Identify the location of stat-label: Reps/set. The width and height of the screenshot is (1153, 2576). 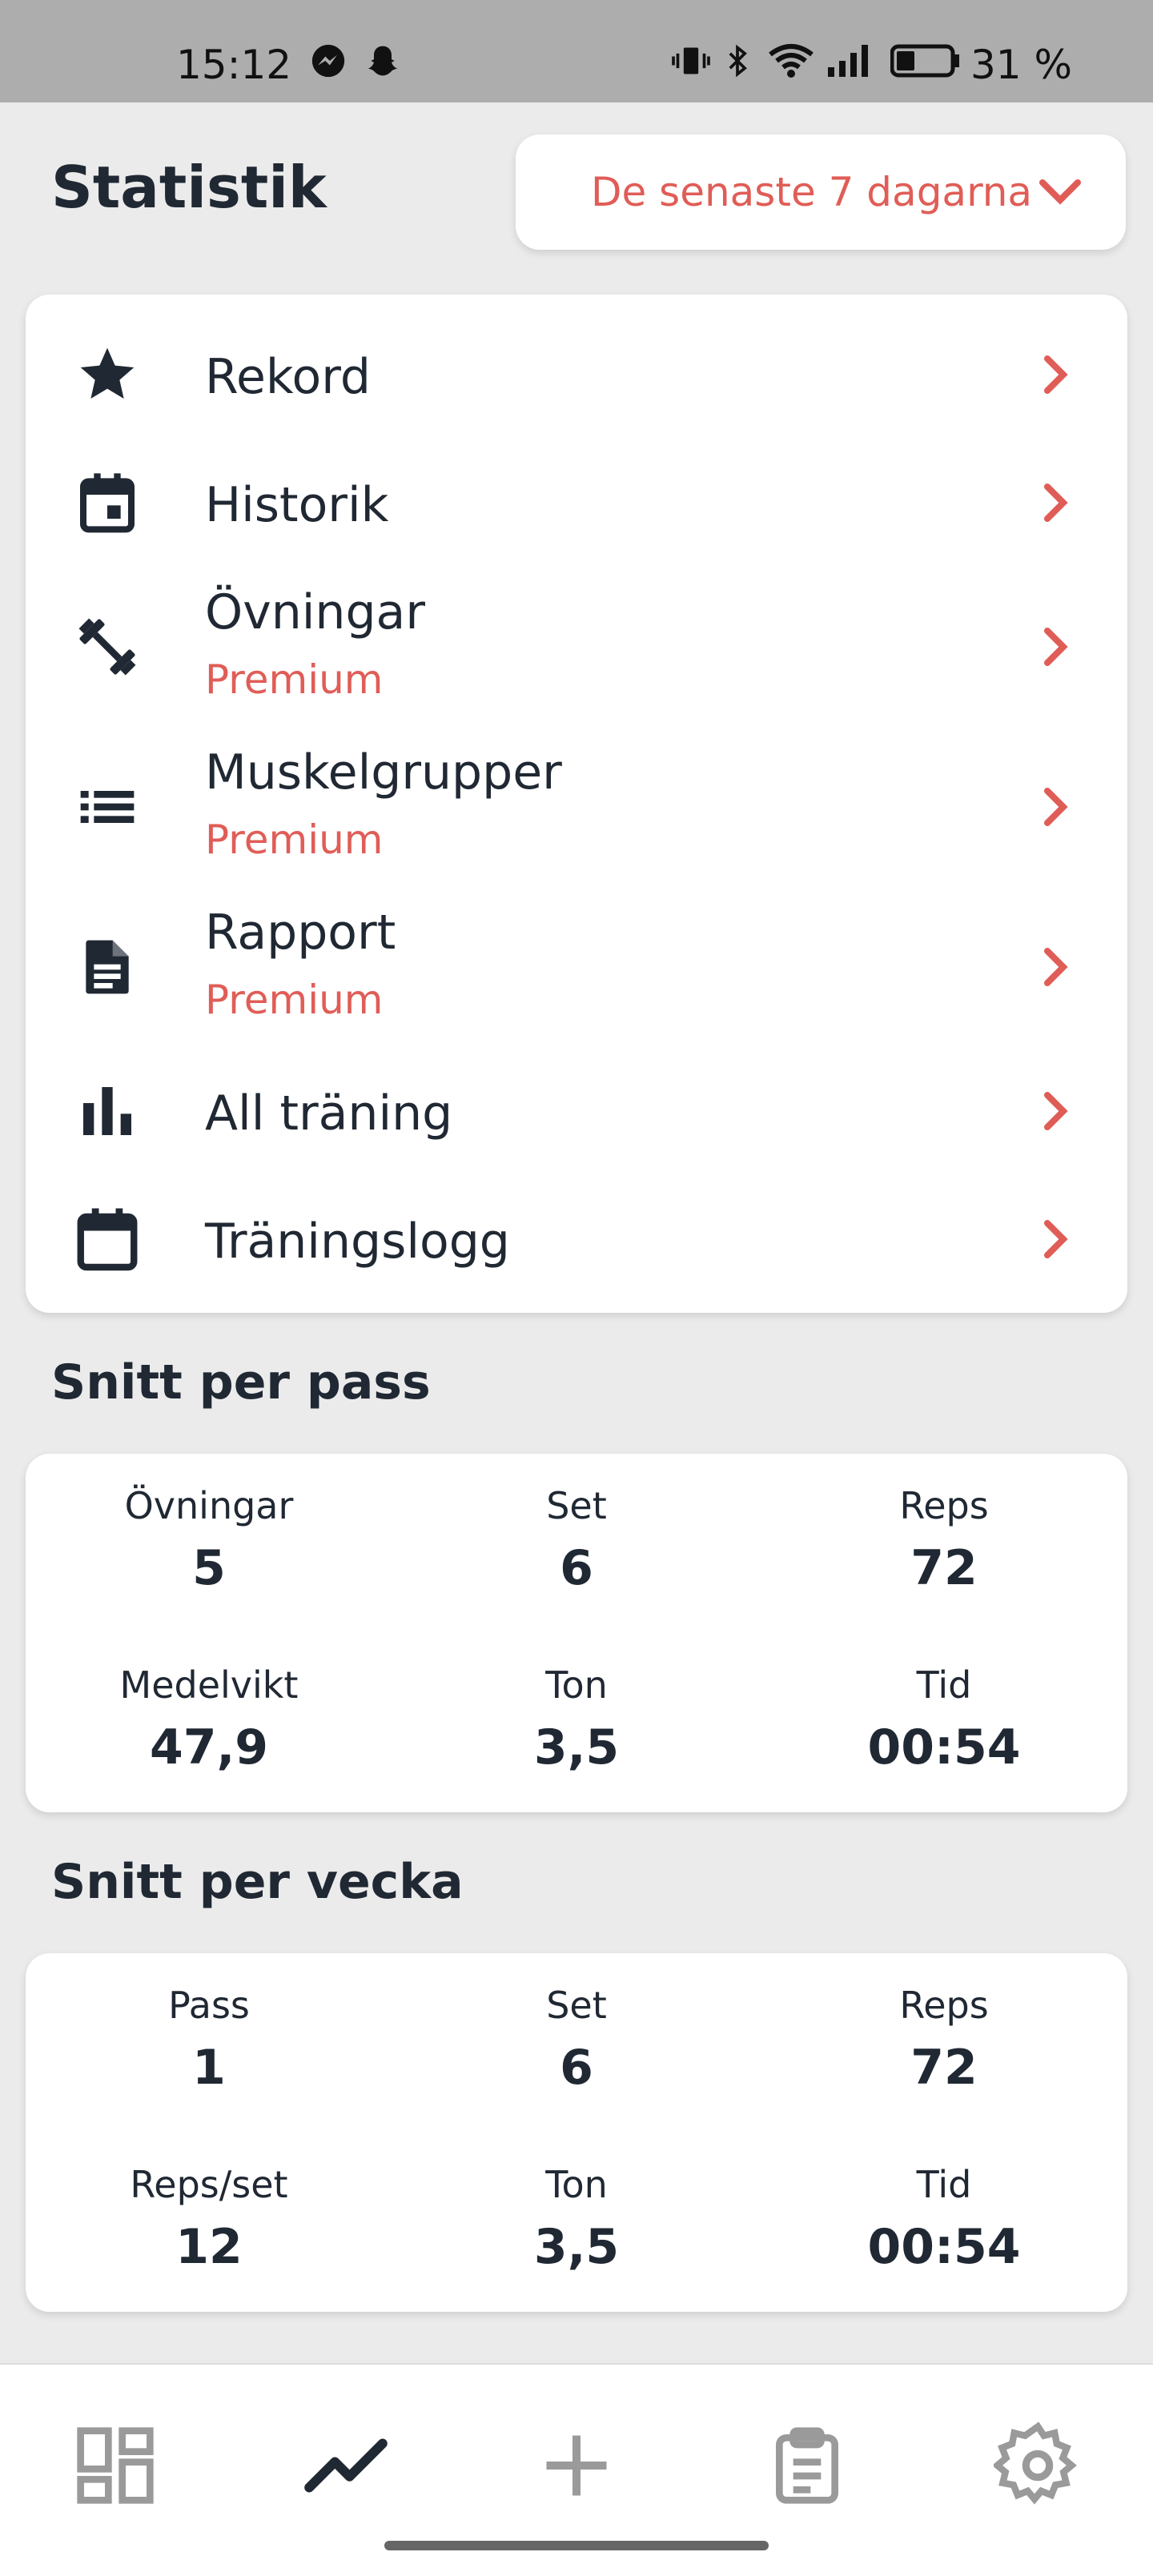
(209, 2184).